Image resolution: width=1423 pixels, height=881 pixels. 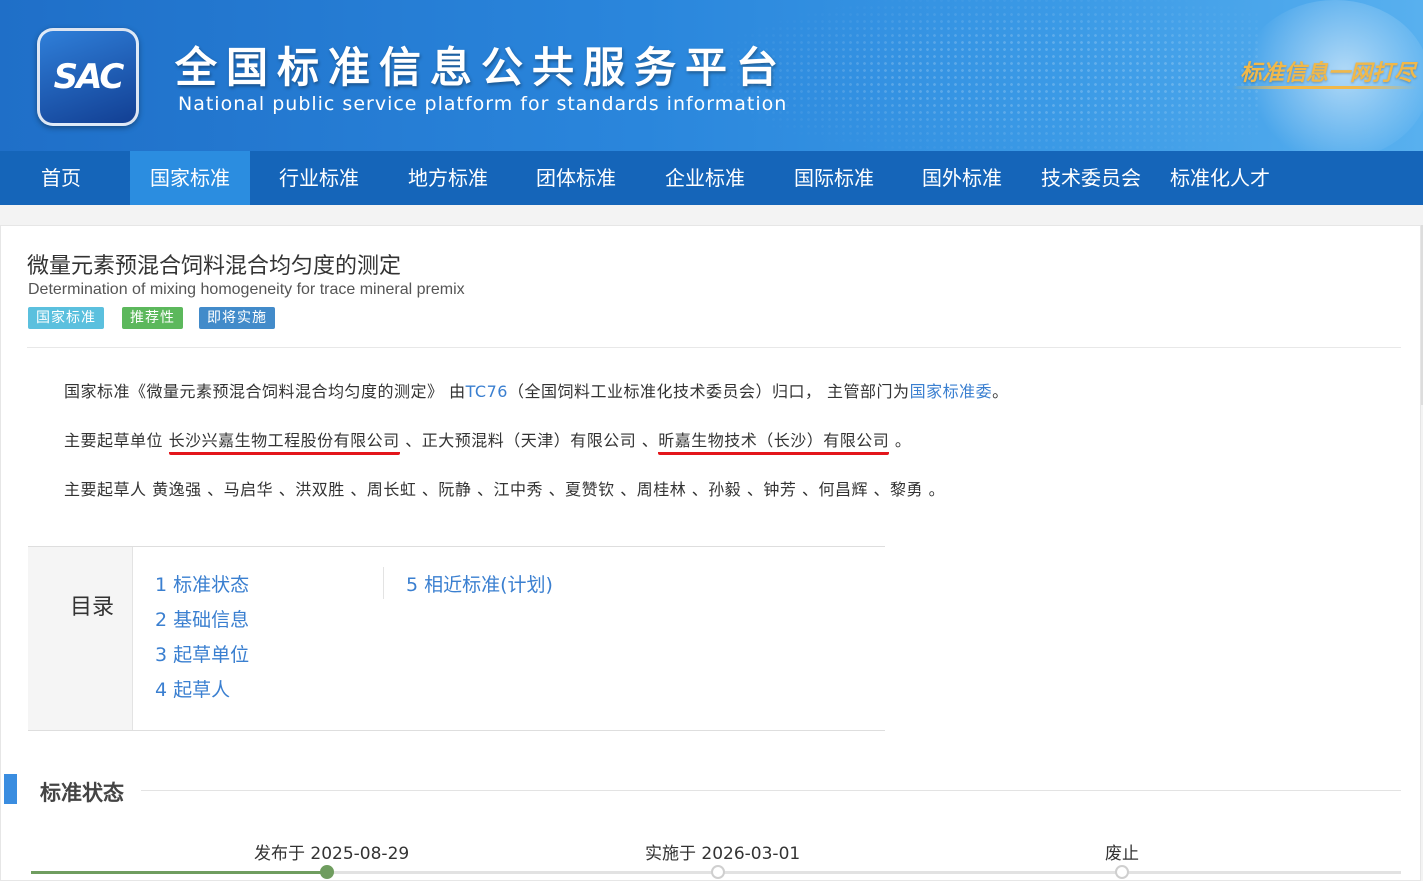 I want to click on slogan-underline, so click(x=1324, y=87).